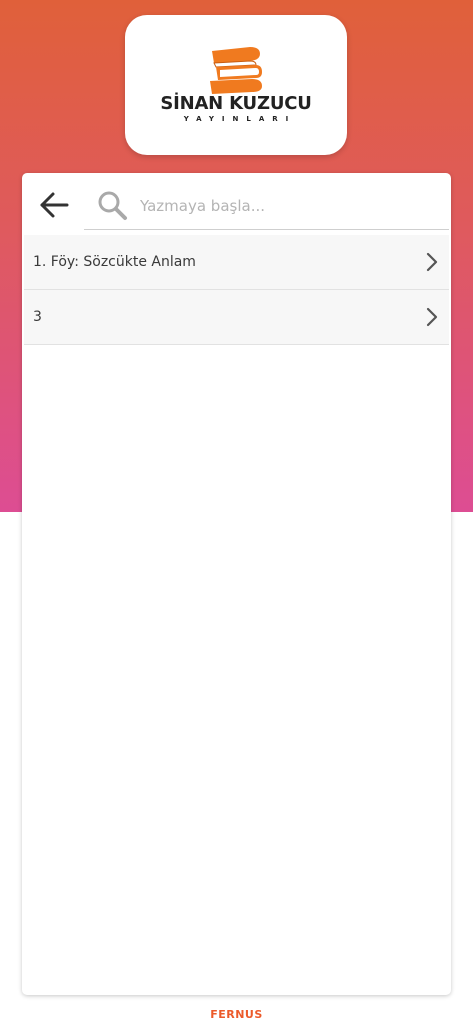  What do you see at coordinates (240, 119) in the screenshot?
I see `brand-subtitle: YAYINLARI` at bounding box center [240, 119].